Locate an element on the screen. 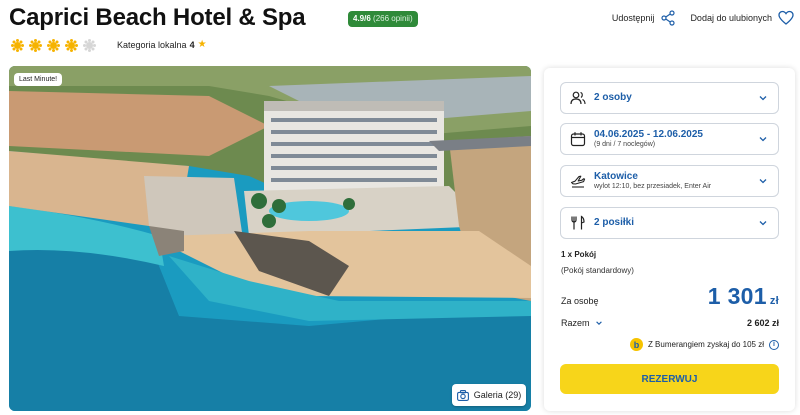  meals-value: 2 posiłki is located at coordinates (614, 223).